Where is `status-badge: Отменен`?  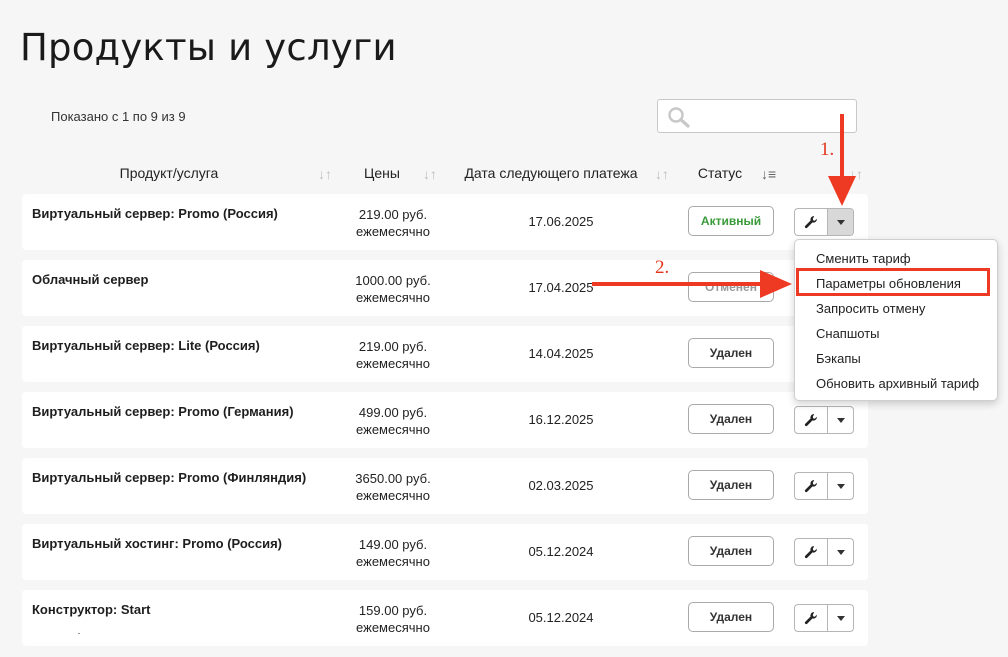 status-badge: Отменен is located at coordinates (731, 287).